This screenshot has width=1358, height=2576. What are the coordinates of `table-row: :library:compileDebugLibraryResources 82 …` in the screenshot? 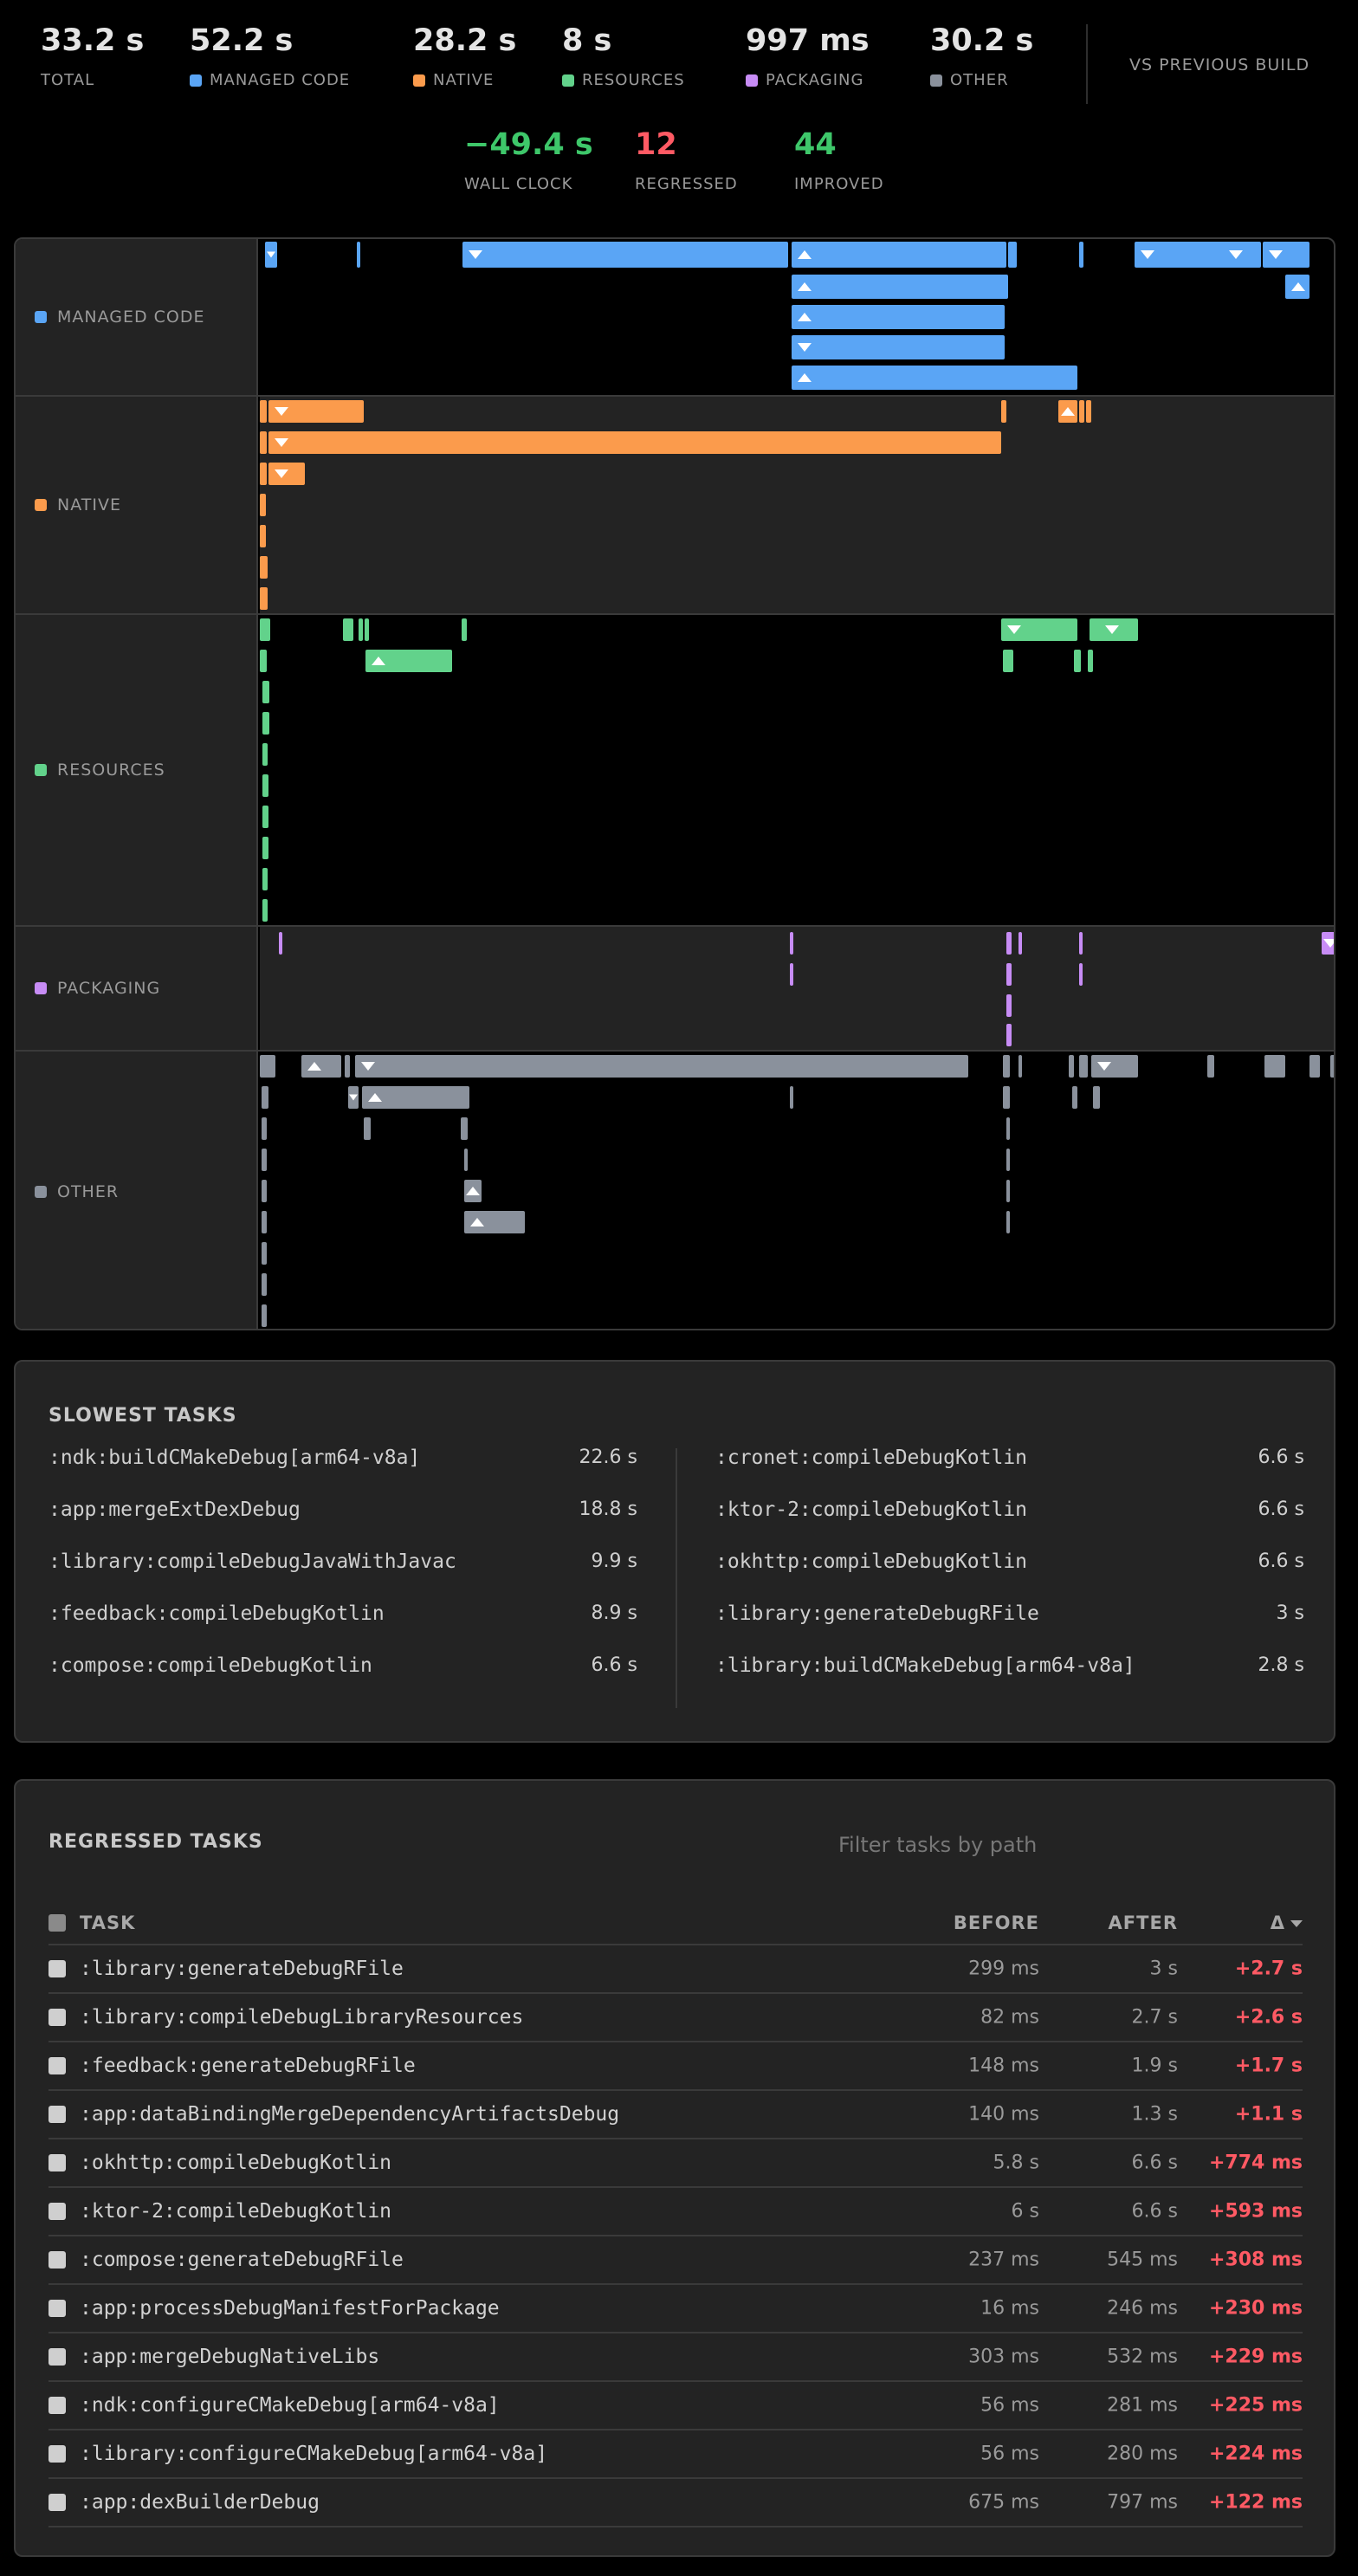 It's located at (675, 2018).